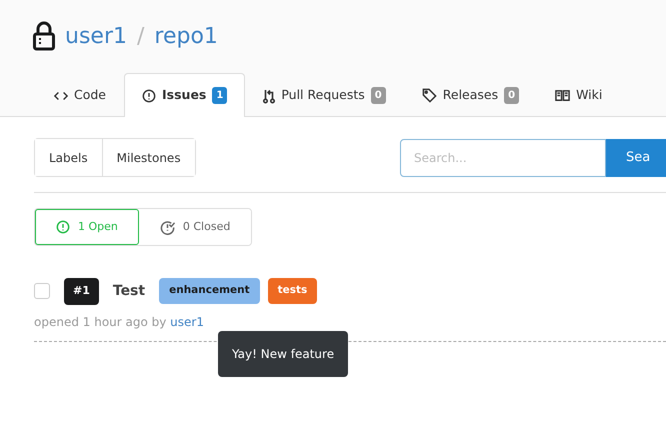 This screenshot has height=442, width=666. I want to click on issue-number: #1, so click(81, 291).